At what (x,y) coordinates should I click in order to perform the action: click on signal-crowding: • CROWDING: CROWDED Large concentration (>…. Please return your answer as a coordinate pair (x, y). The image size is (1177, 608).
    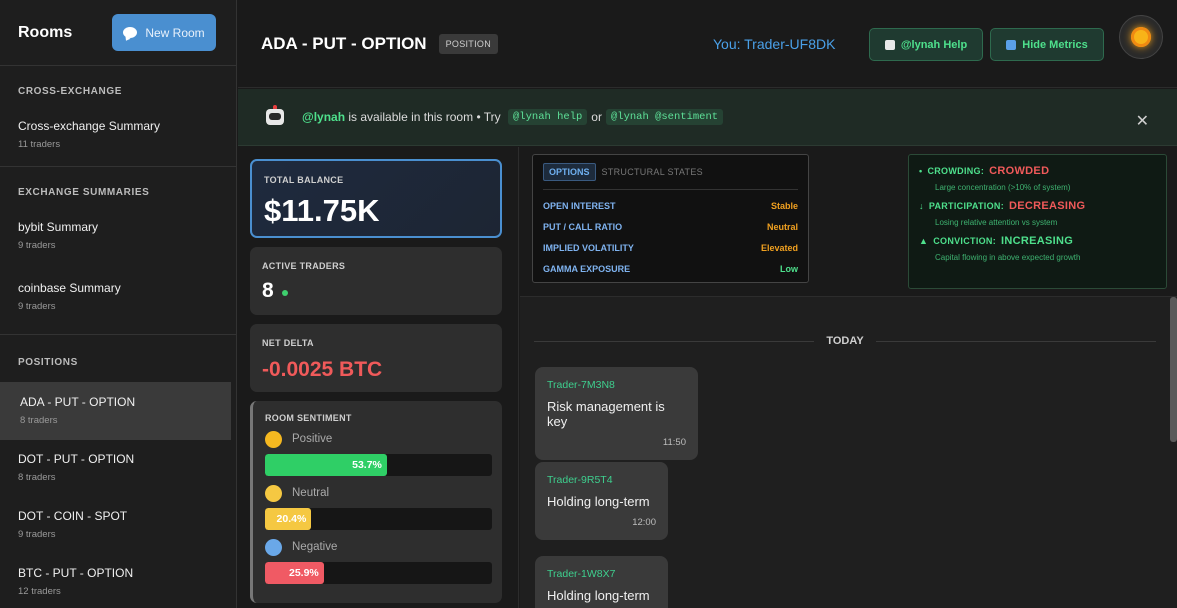
    Looking at the image, I should click on (1037, 178).